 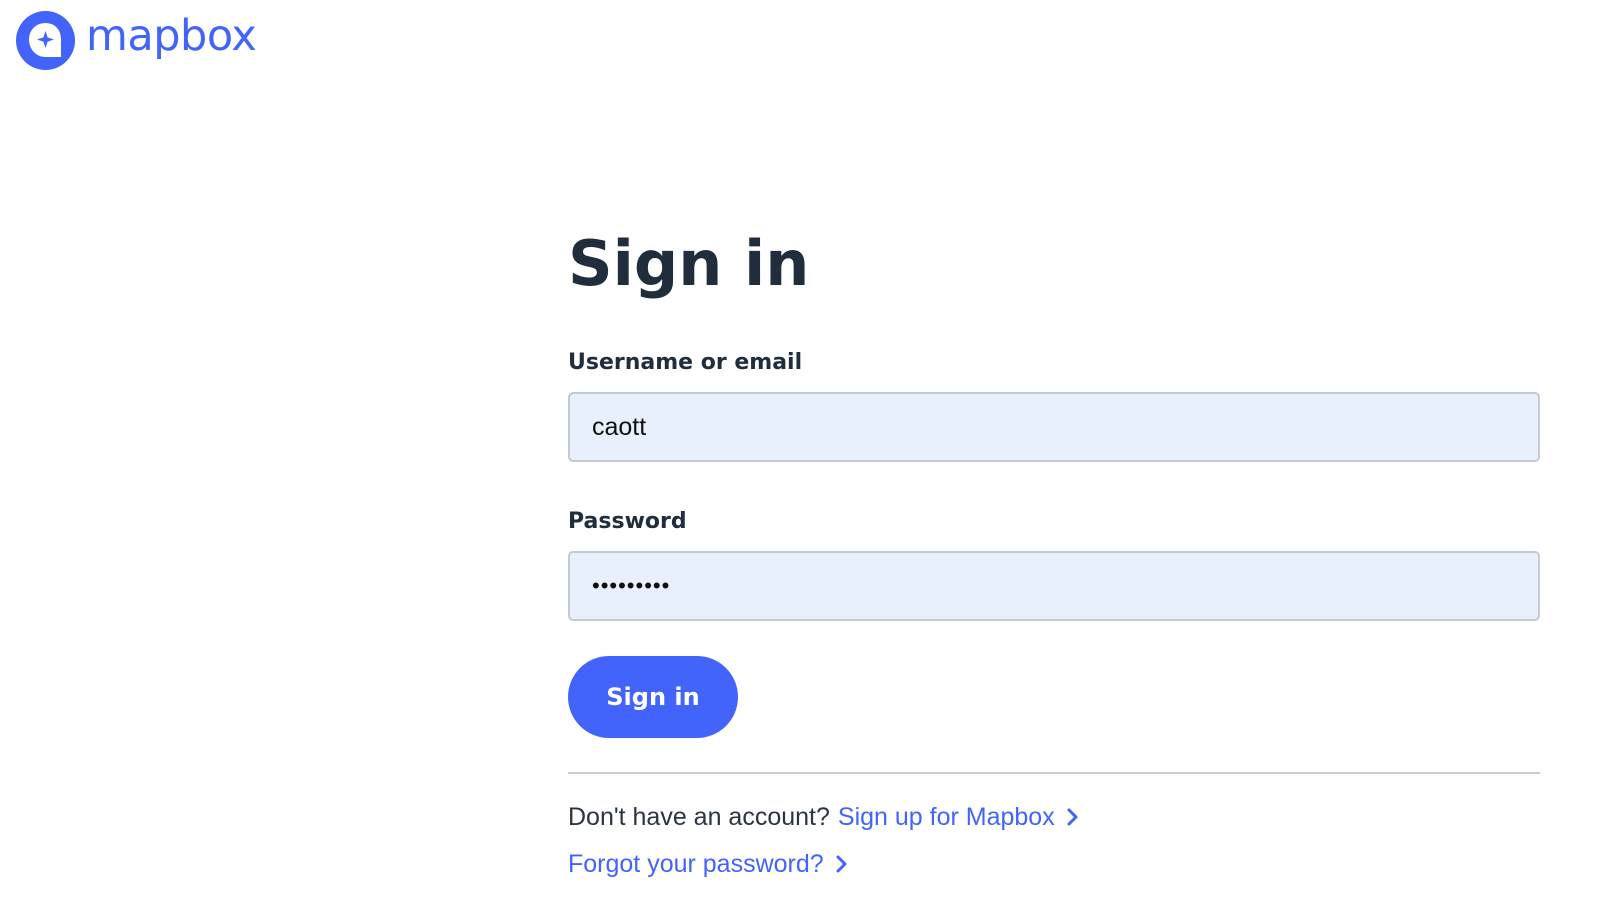 I want to click on mapbox-logo-icon, so click(x=45, y=40).